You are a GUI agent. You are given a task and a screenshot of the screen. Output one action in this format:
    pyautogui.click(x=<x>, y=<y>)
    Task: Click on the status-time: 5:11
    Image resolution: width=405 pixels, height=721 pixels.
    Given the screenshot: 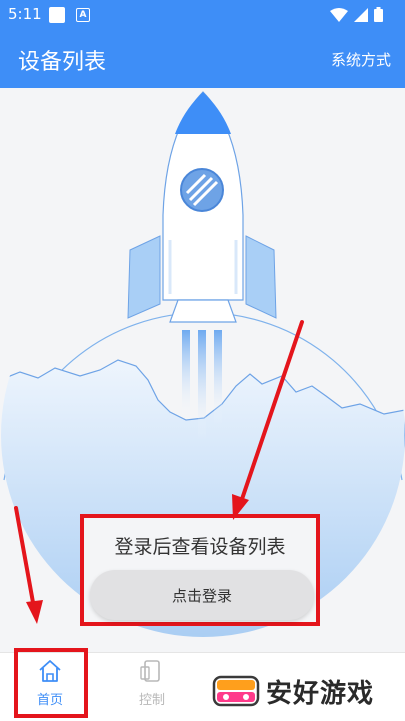 What is the action you would take?
    pyautogui.click(x=25, y=14)
    